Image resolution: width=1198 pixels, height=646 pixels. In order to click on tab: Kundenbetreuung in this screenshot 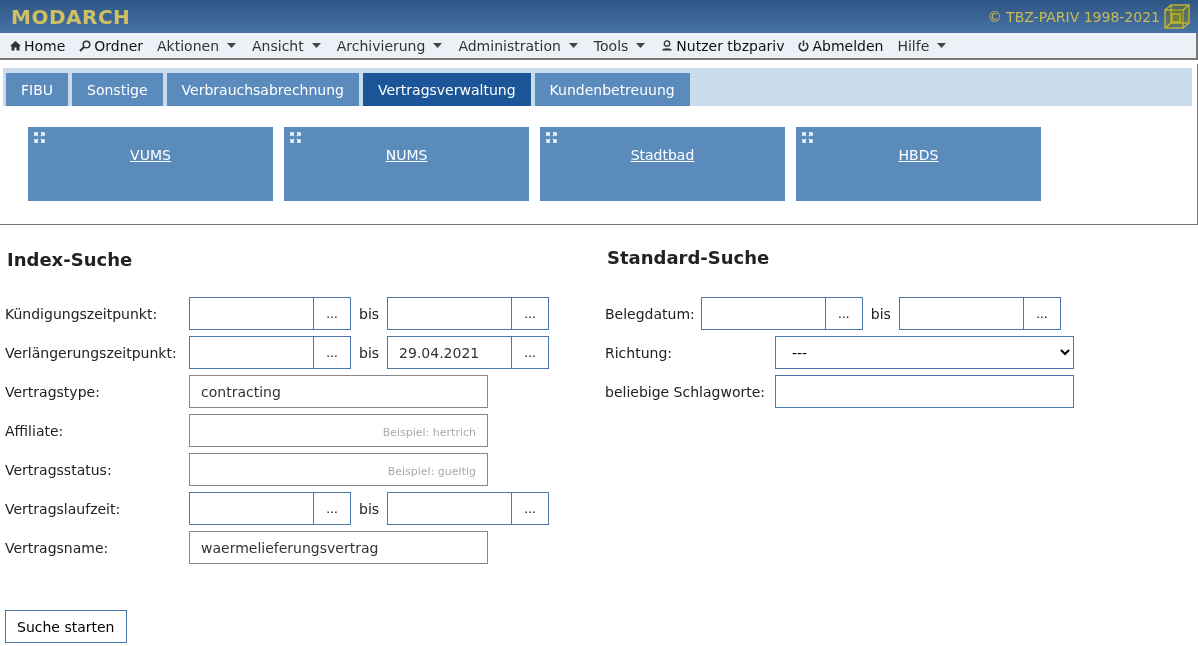, I will do `click(612, 89)`.